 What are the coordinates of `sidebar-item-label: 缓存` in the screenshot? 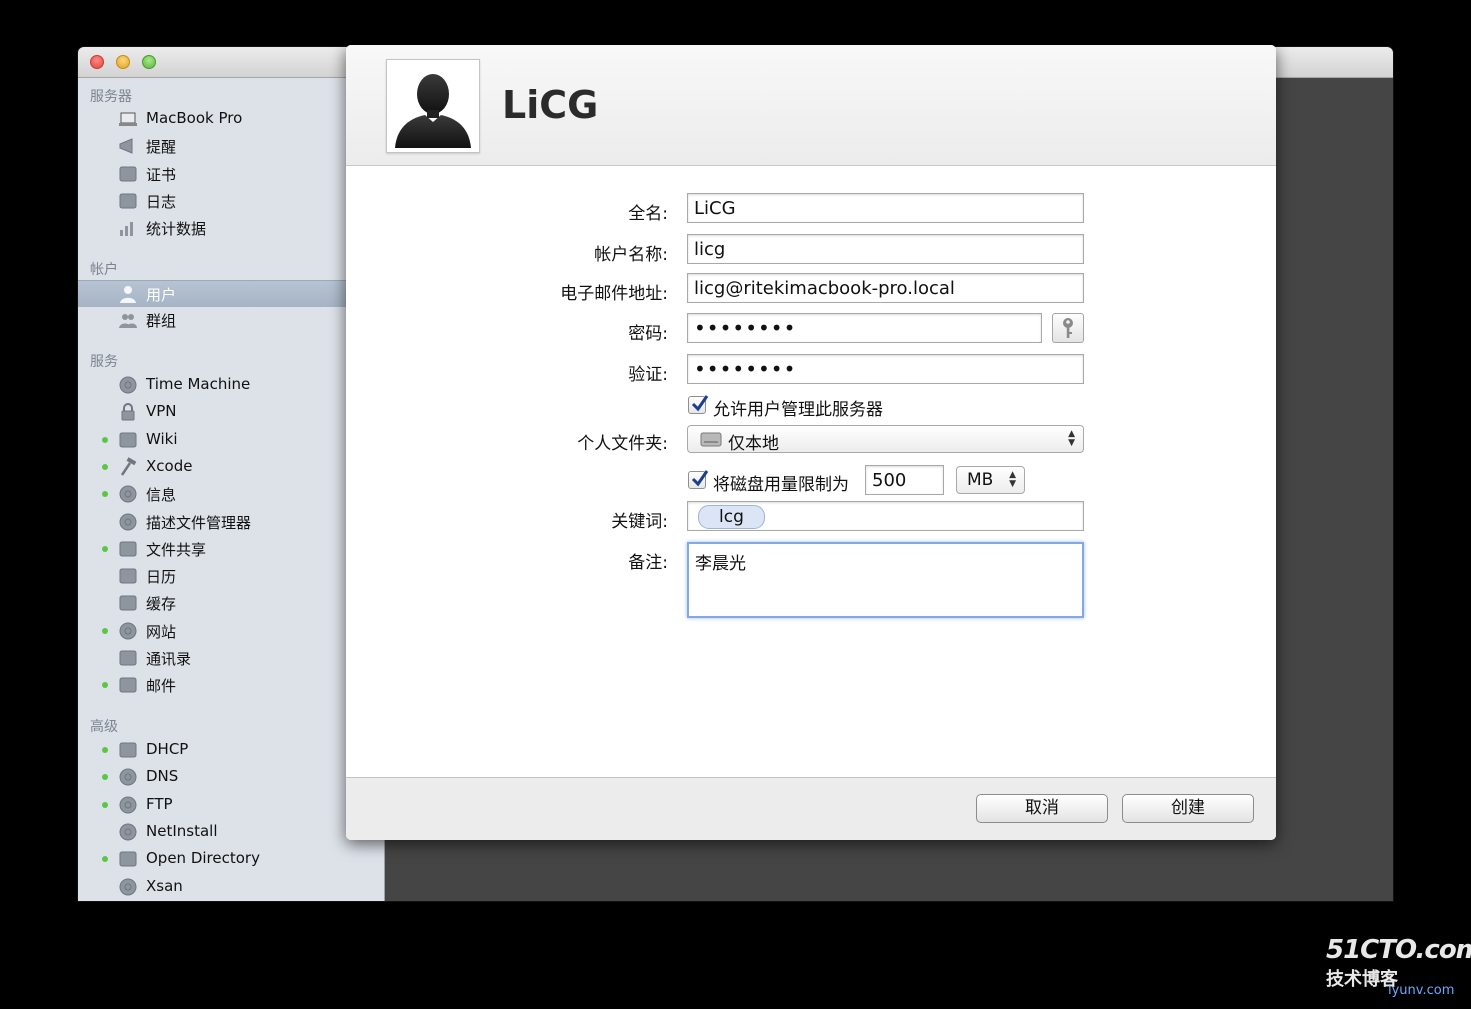 It's located at (161, 604).